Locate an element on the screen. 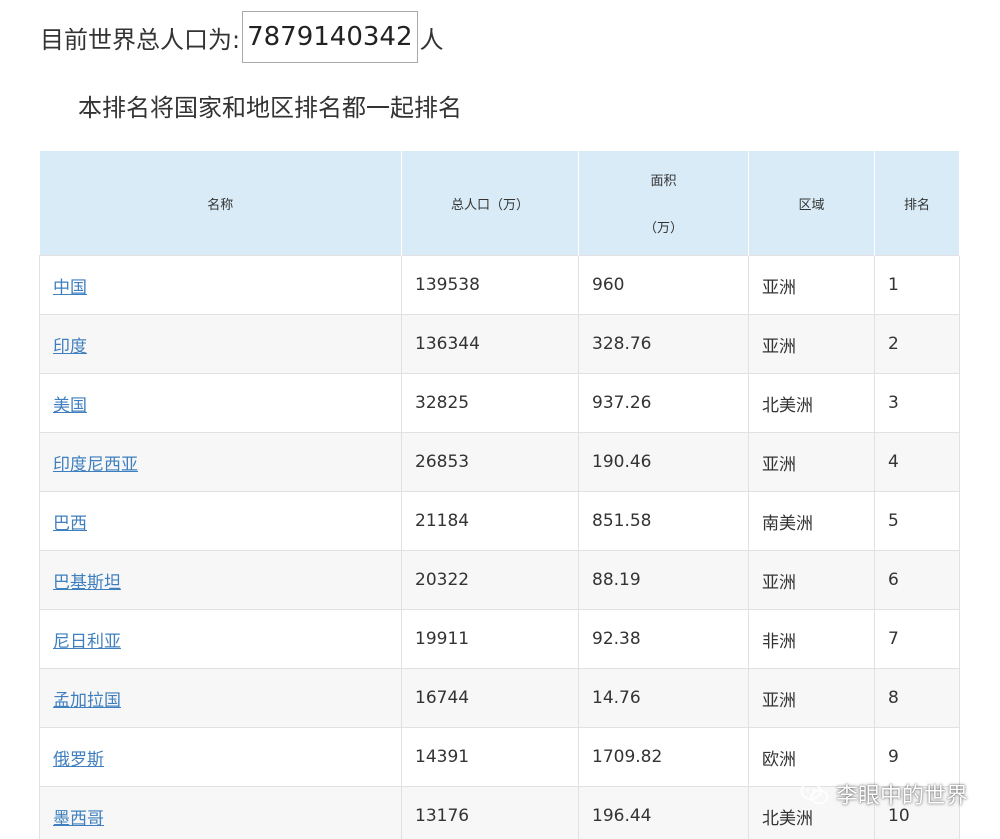 The image size is (1000, 839). watermark-text: 李眼中的世界 is located at coordinates (901, 796).